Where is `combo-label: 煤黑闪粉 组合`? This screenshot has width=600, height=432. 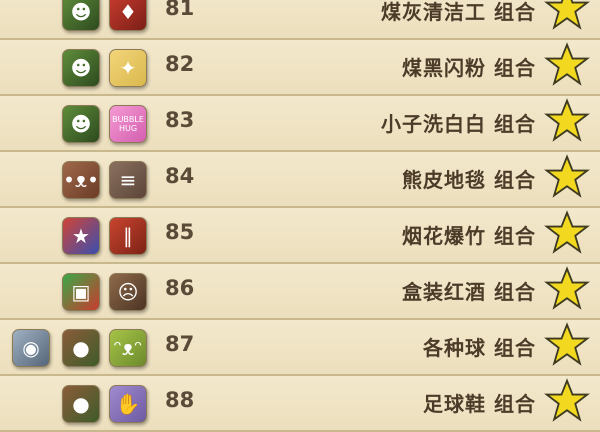
combo-label: 煤黑闪粉 组合 is located at coordinates (469, 68).